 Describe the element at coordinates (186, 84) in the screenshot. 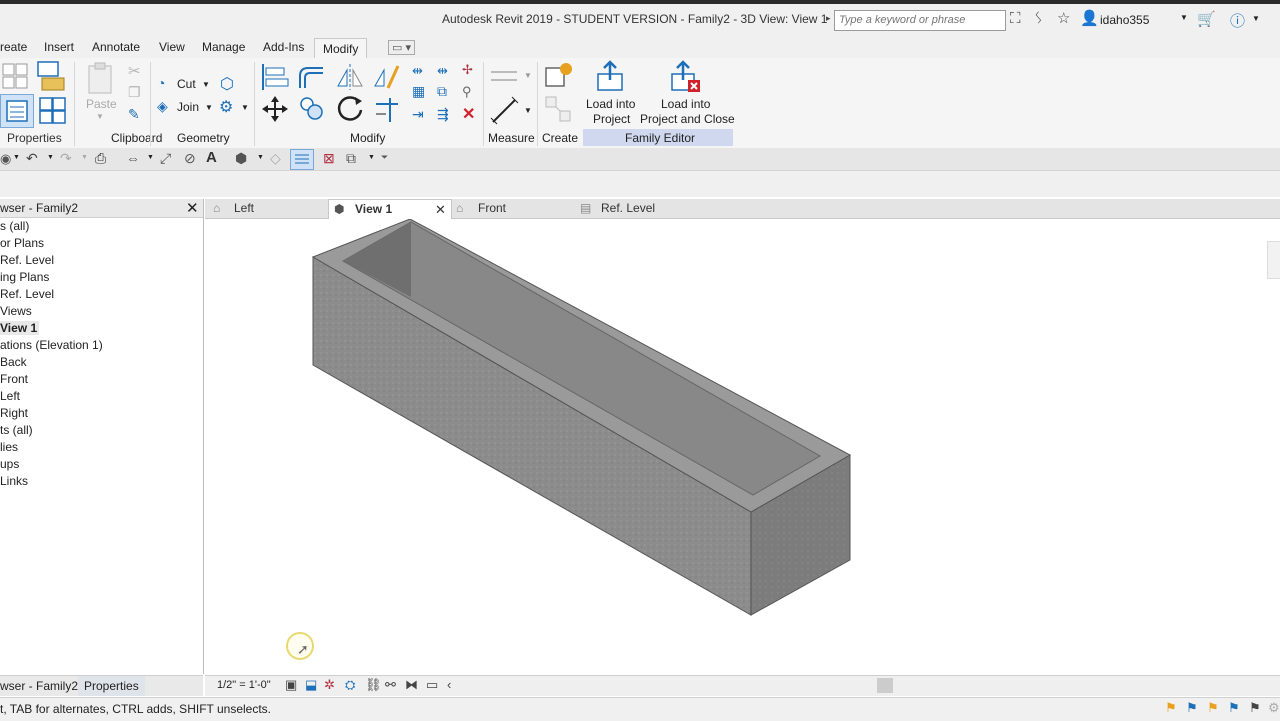

I see `cut-label: Cut` at that location.